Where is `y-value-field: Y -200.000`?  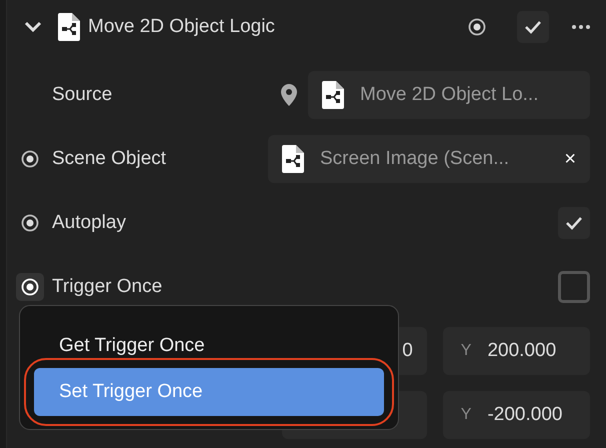 y-value-field: Y -200.000 is located at coordinates (516, 415).